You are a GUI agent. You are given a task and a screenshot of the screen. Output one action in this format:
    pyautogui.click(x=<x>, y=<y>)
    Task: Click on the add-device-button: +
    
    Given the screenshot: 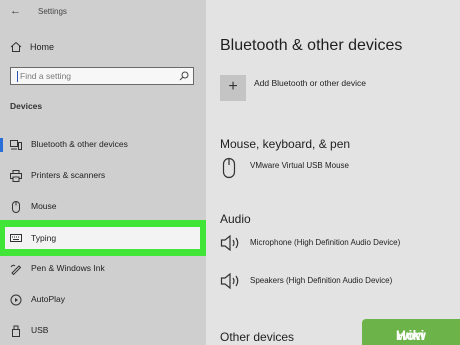 What is the action you would take?
    pyautogui.click(x=233, y=88)
    